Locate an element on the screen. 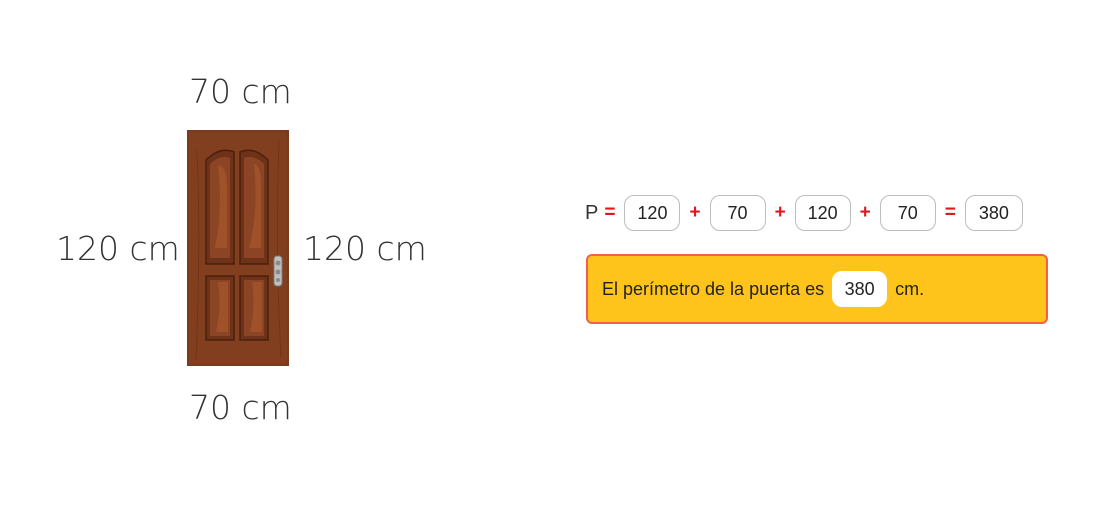  answer-input: 380 is located at coordinates (860, 289).